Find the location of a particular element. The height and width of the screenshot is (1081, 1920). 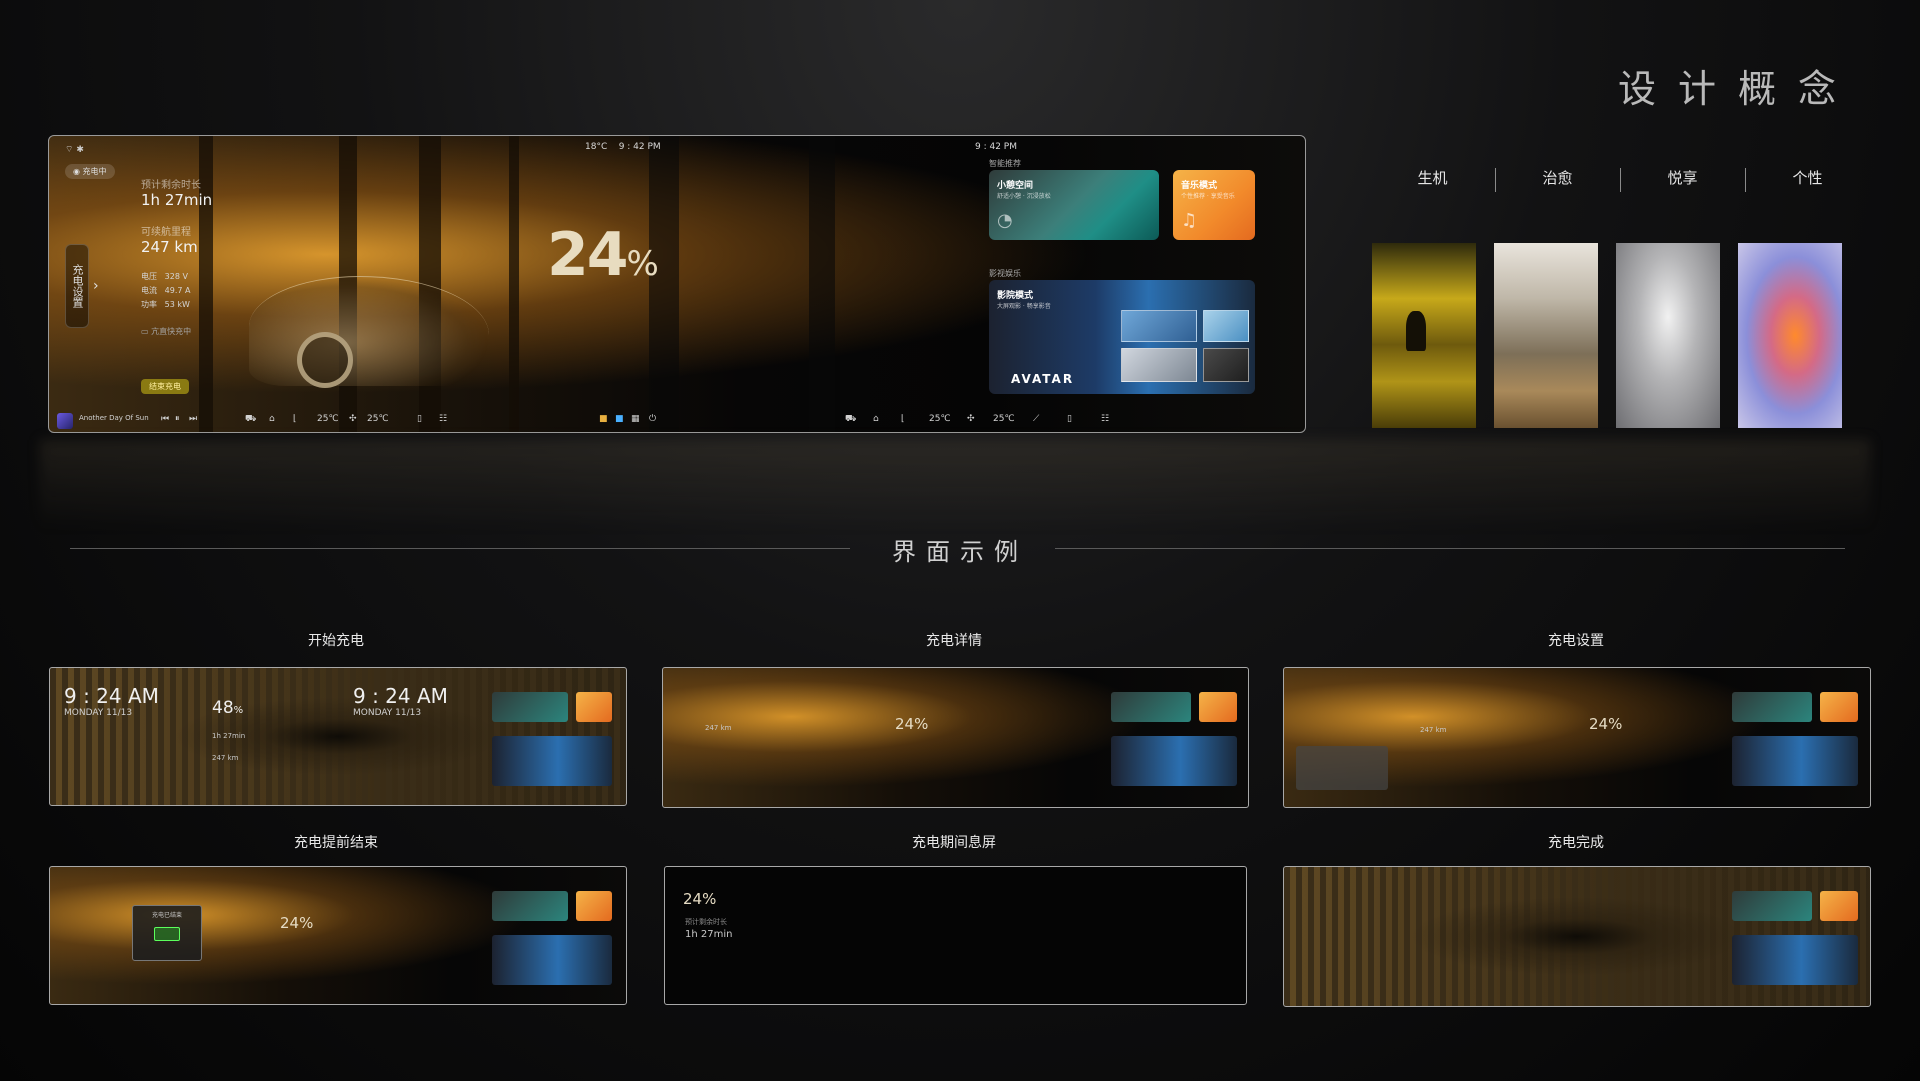

glow-figure-image is located at coordinates (1790, 335).